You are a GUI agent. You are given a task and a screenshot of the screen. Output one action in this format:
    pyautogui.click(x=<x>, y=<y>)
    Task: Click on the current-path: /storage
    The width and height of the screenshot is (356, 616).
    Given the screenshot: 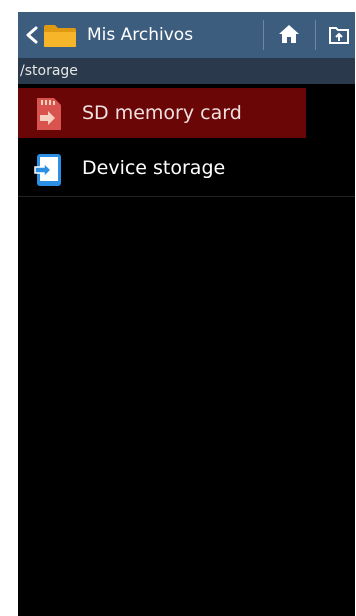 What is the action you would take?
    pyautogui.click(x=49, y=71)
    